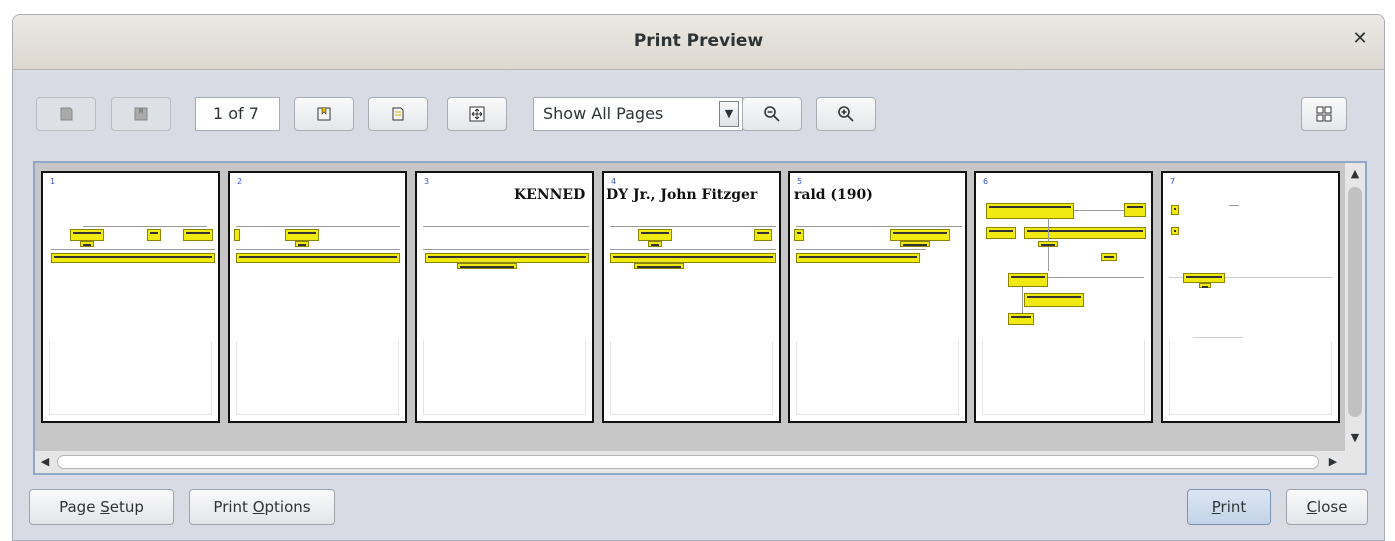  I want to click on page-number: 6, so click(986, 181).